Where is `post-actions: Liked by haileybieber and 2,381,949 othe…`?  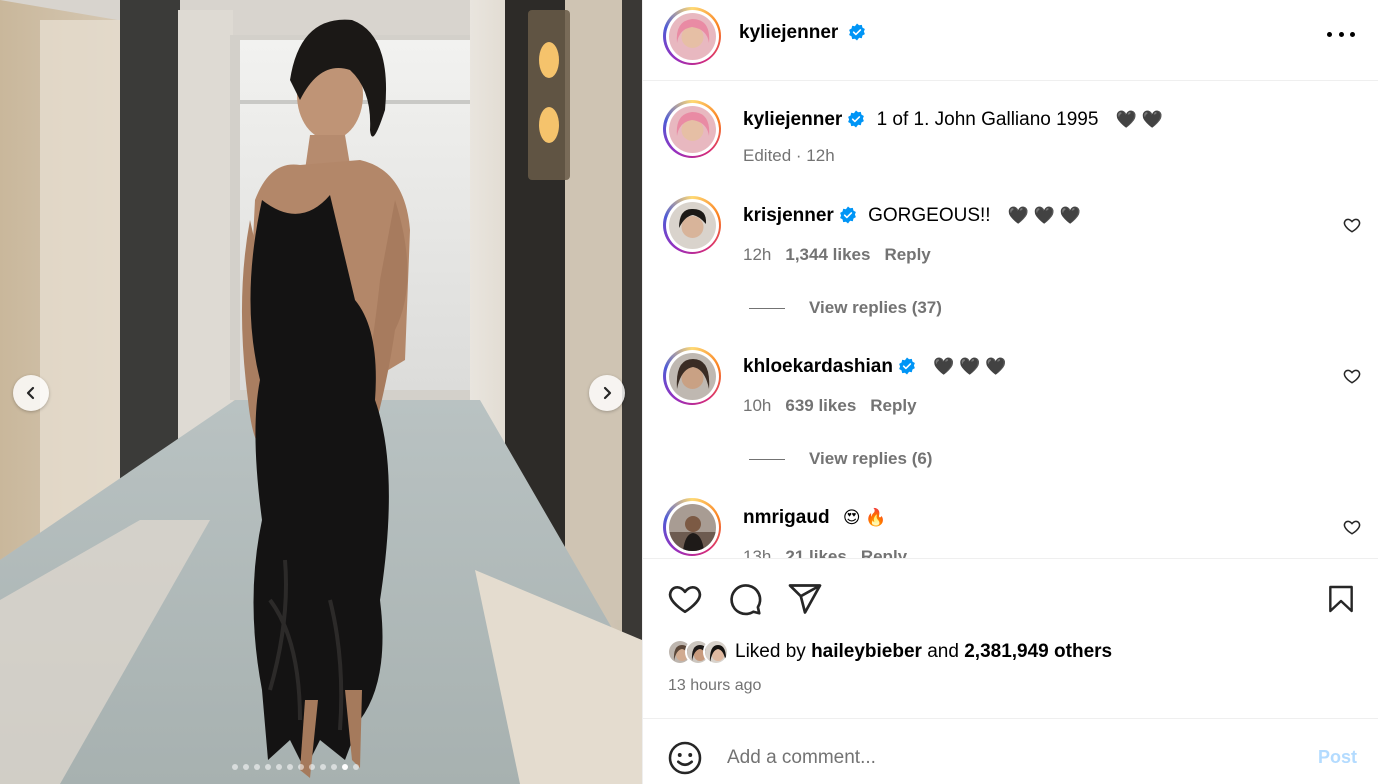 post-actions: Liked by haileybieber and 2,381,949 othe… is located at coordinates (1010, 638).